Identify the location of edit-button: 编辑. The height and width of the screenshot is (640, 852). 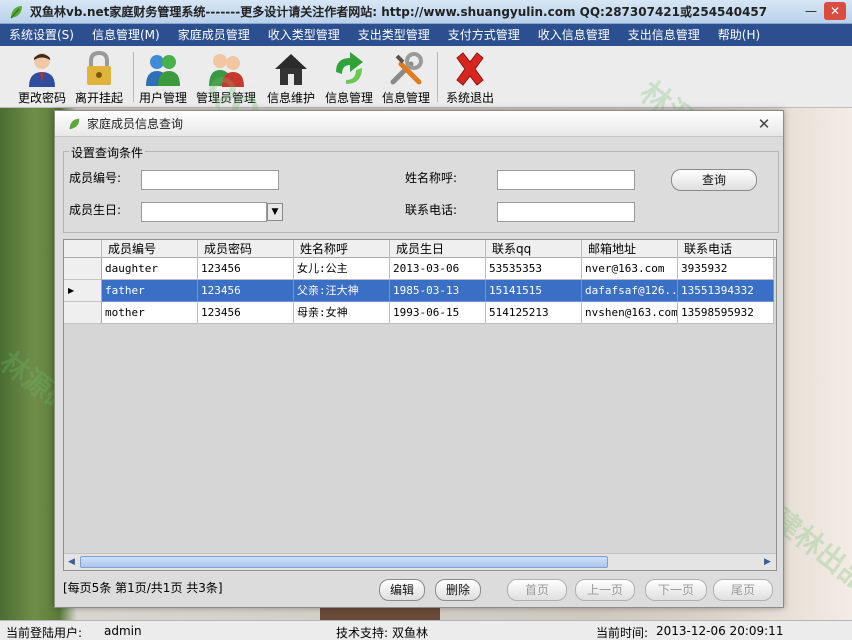
(402, 590).